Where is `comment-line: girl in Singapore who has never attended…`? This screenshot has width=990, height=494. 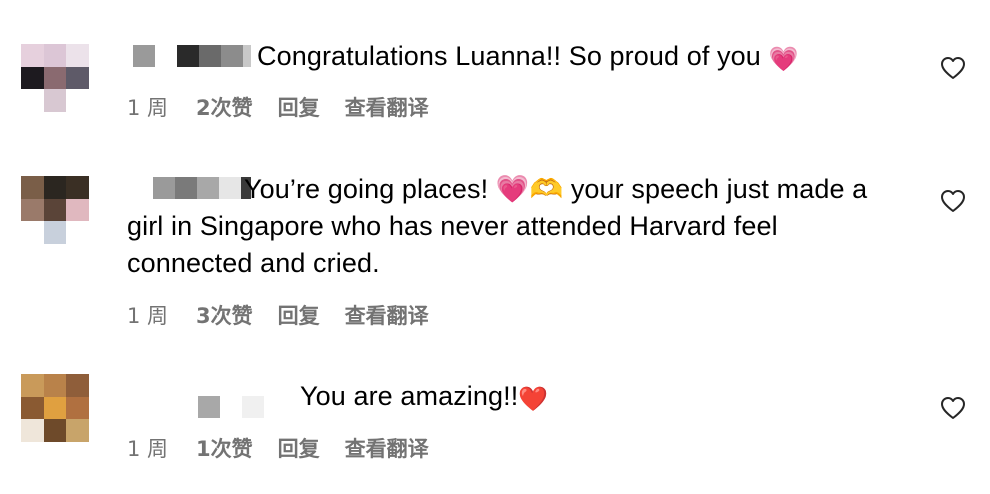
comment-line: girl in Singapore who has never attended… is located at coordinates (452, 226).